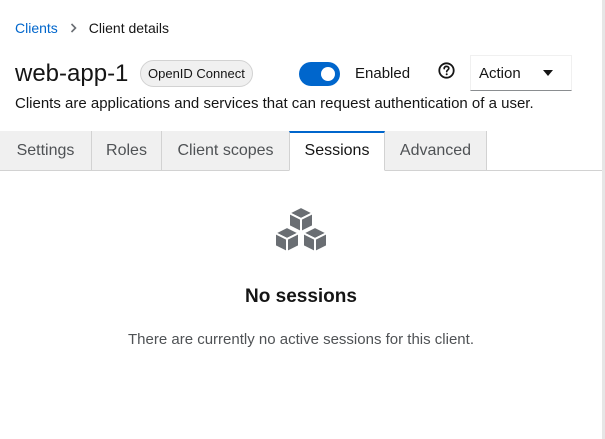 The height and width of the screenshot is (439, 605). I want to click on action-dropdown: Action, so click(521, 73).